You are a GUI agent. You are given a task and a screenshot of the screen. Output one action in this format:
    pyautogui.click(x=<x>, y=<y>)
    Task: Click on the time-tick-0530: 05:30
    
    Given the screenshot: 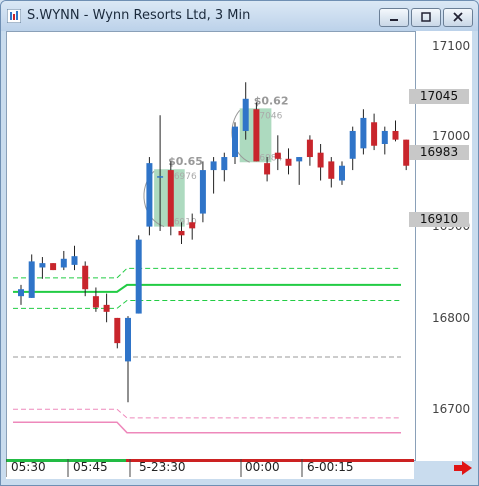 What is the action you would take?
    pyautogui.click(x=28, y=467)
    